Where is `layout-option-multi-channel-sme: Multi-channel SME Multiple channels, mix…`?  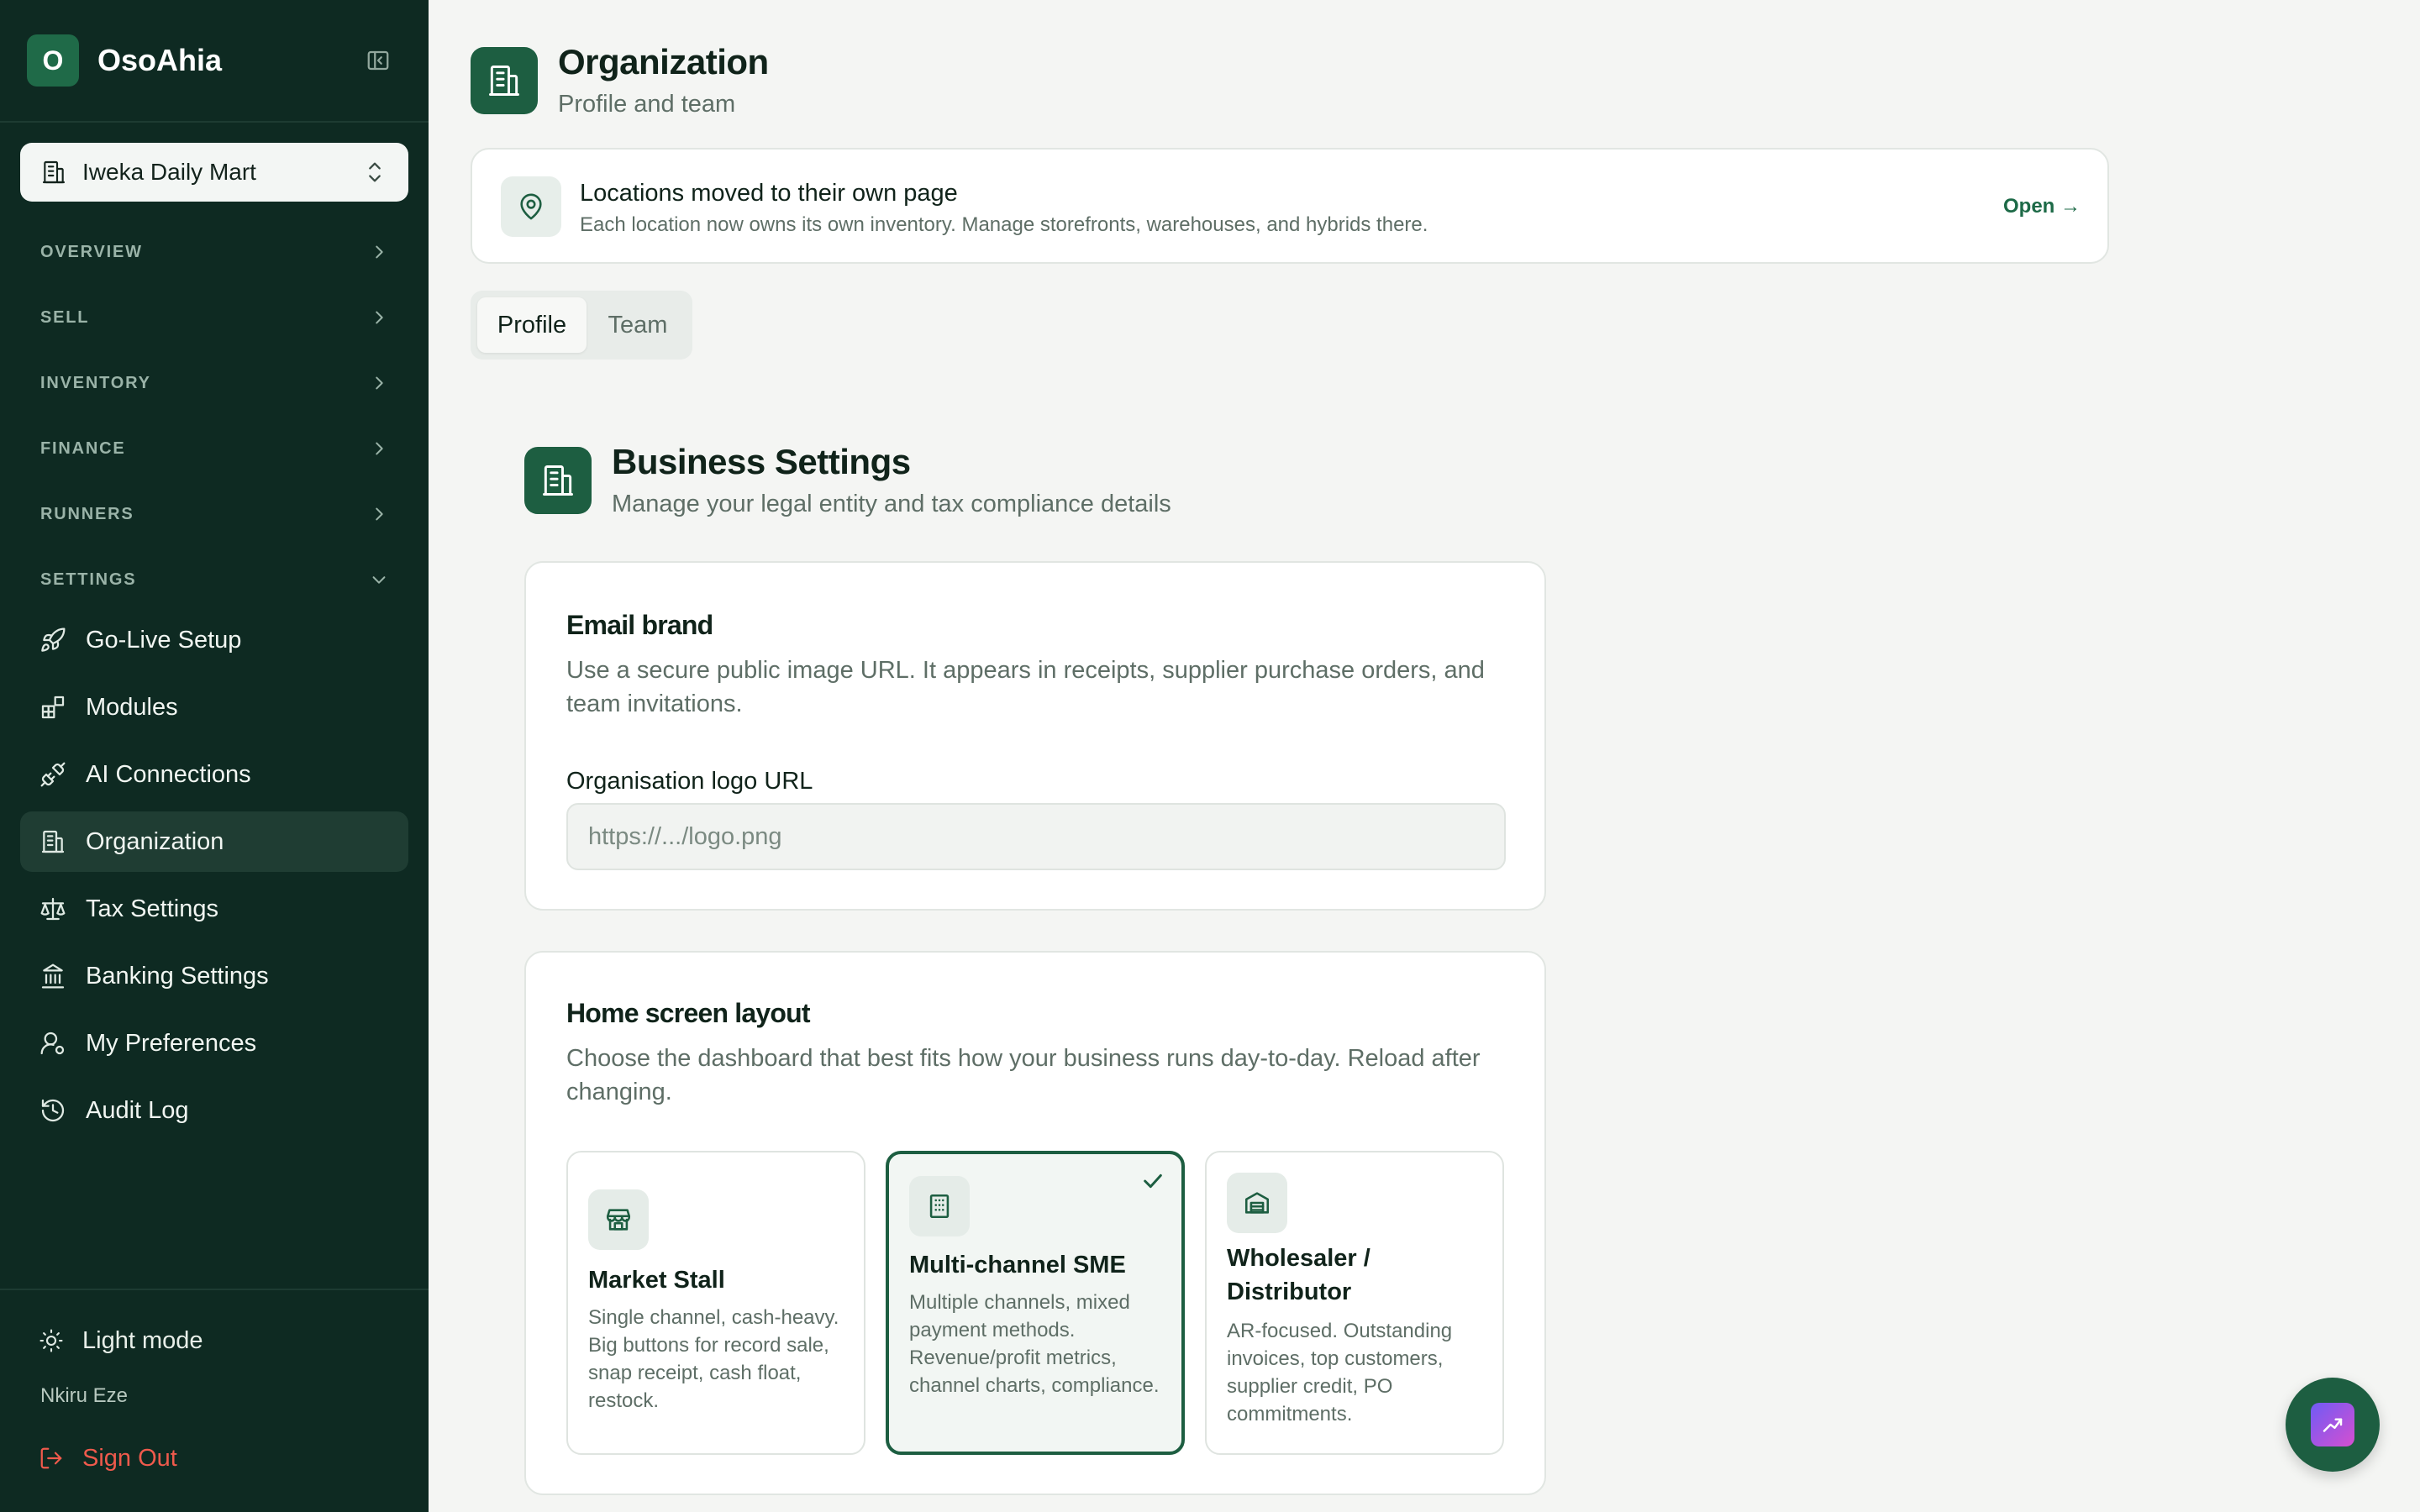
layout-option-multi-channel-sme: Multi-channel SME Multiple channels, mix… is located at coordinates (1035, 1303).